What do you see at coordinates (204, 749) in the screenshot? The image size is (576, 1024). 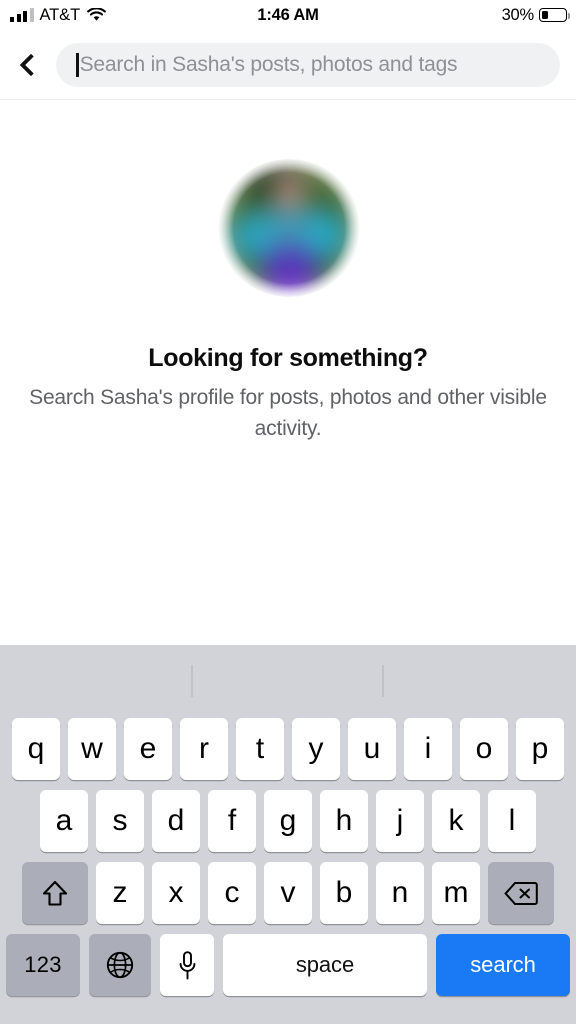 I see `key-r: r` at bounding box center [204, 749].